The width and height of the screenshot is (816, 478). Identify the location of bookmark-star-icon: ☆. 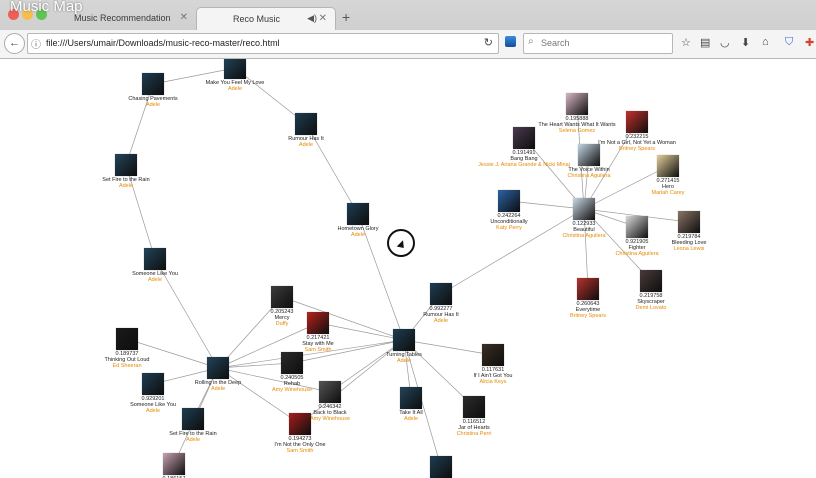
(686, 42).